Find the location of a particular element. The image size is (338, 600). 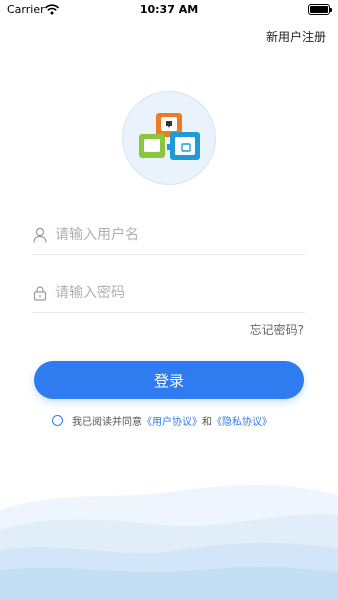

agreement-row: 我已阅读并同意 《用户协议》 和 《隐私协议》 is located at coordinates (162, 420).